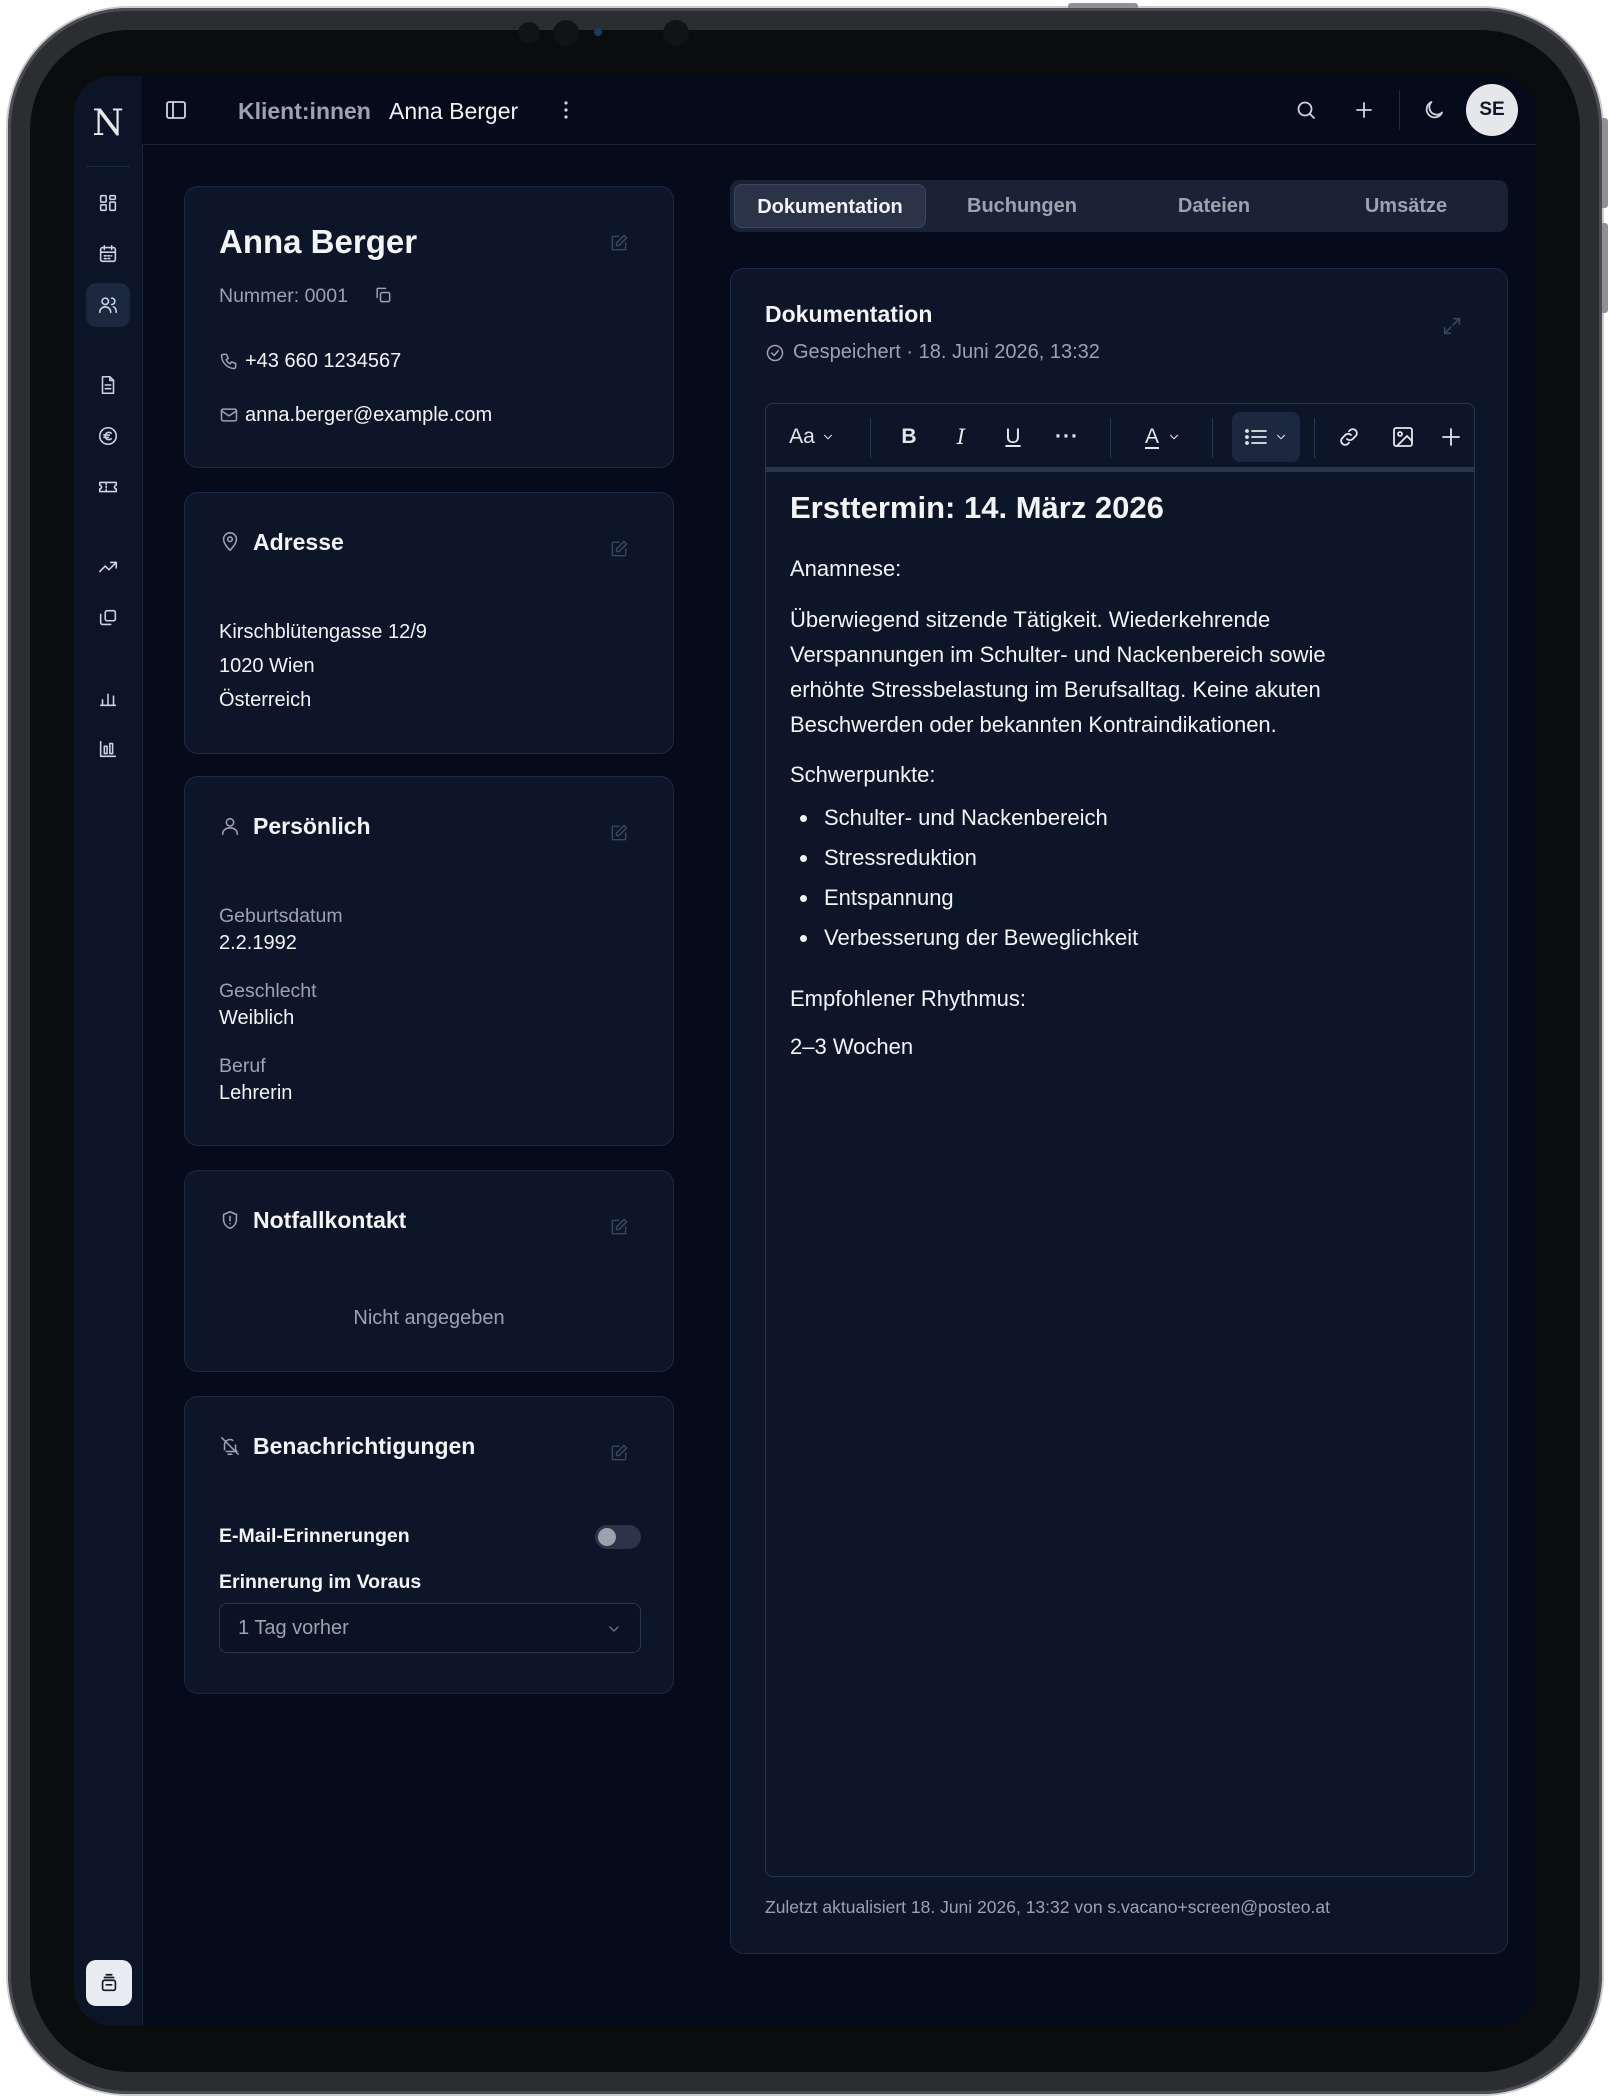  I want to click on edit-address-button, so click(619, 549).